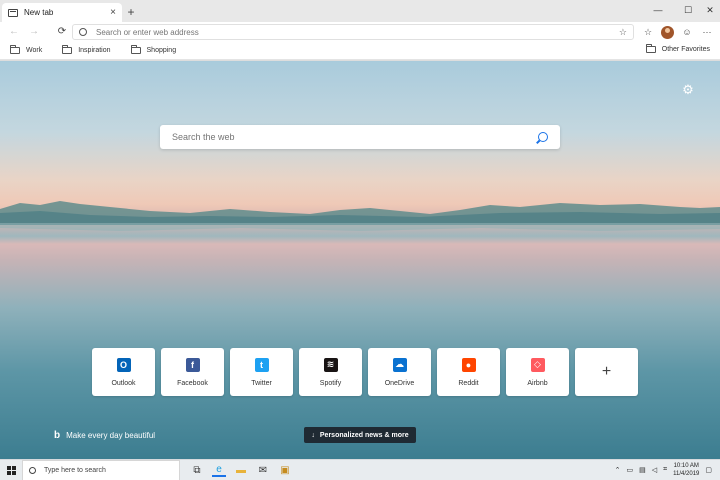 The width and height of the screenshot is (720, 480). I want to click on quick-link-facebook: f Facebook, so click(192, 372).